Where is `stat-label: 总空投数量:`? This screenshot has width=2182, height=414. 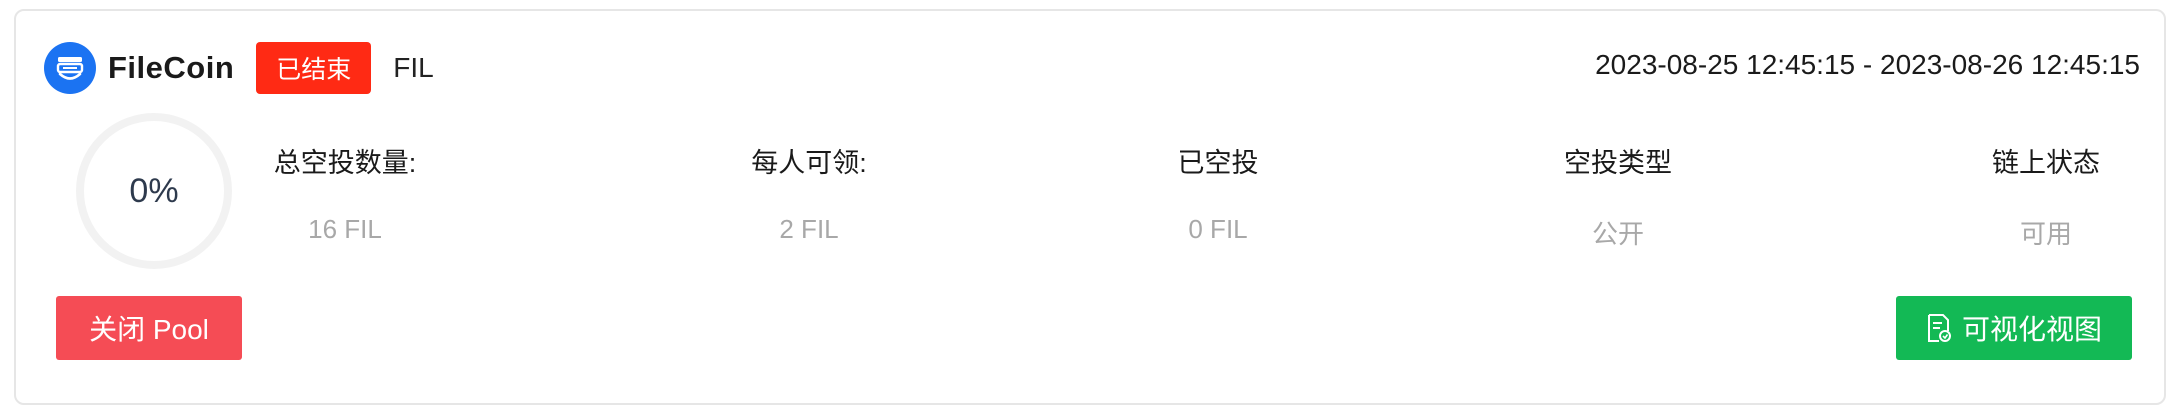 stat-label: 总空投数量: is located at coordinates (345, 163).